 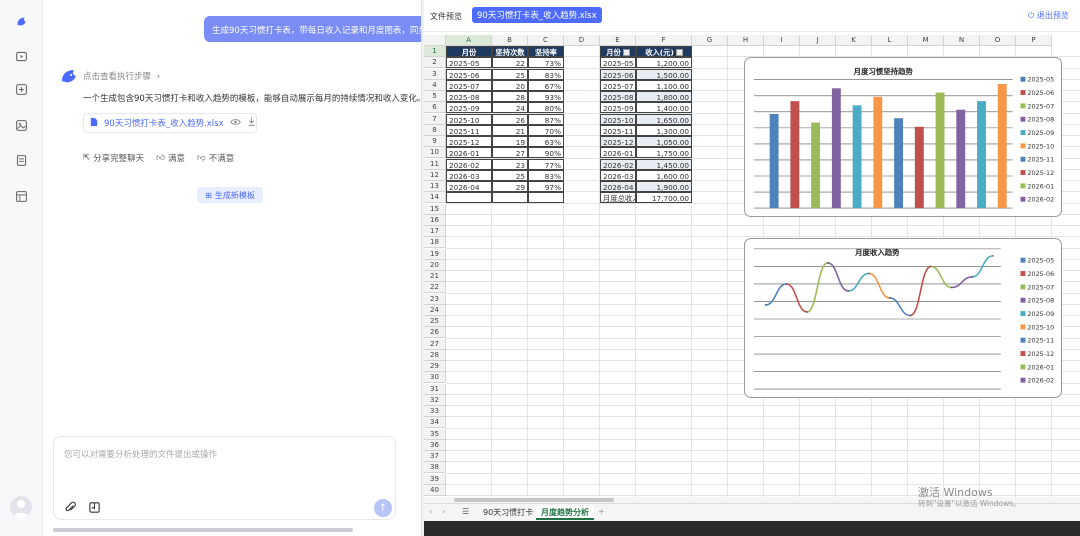 I want to click on generate-template-button: ⊞ 生成新模板, so click(x=230, y=195).